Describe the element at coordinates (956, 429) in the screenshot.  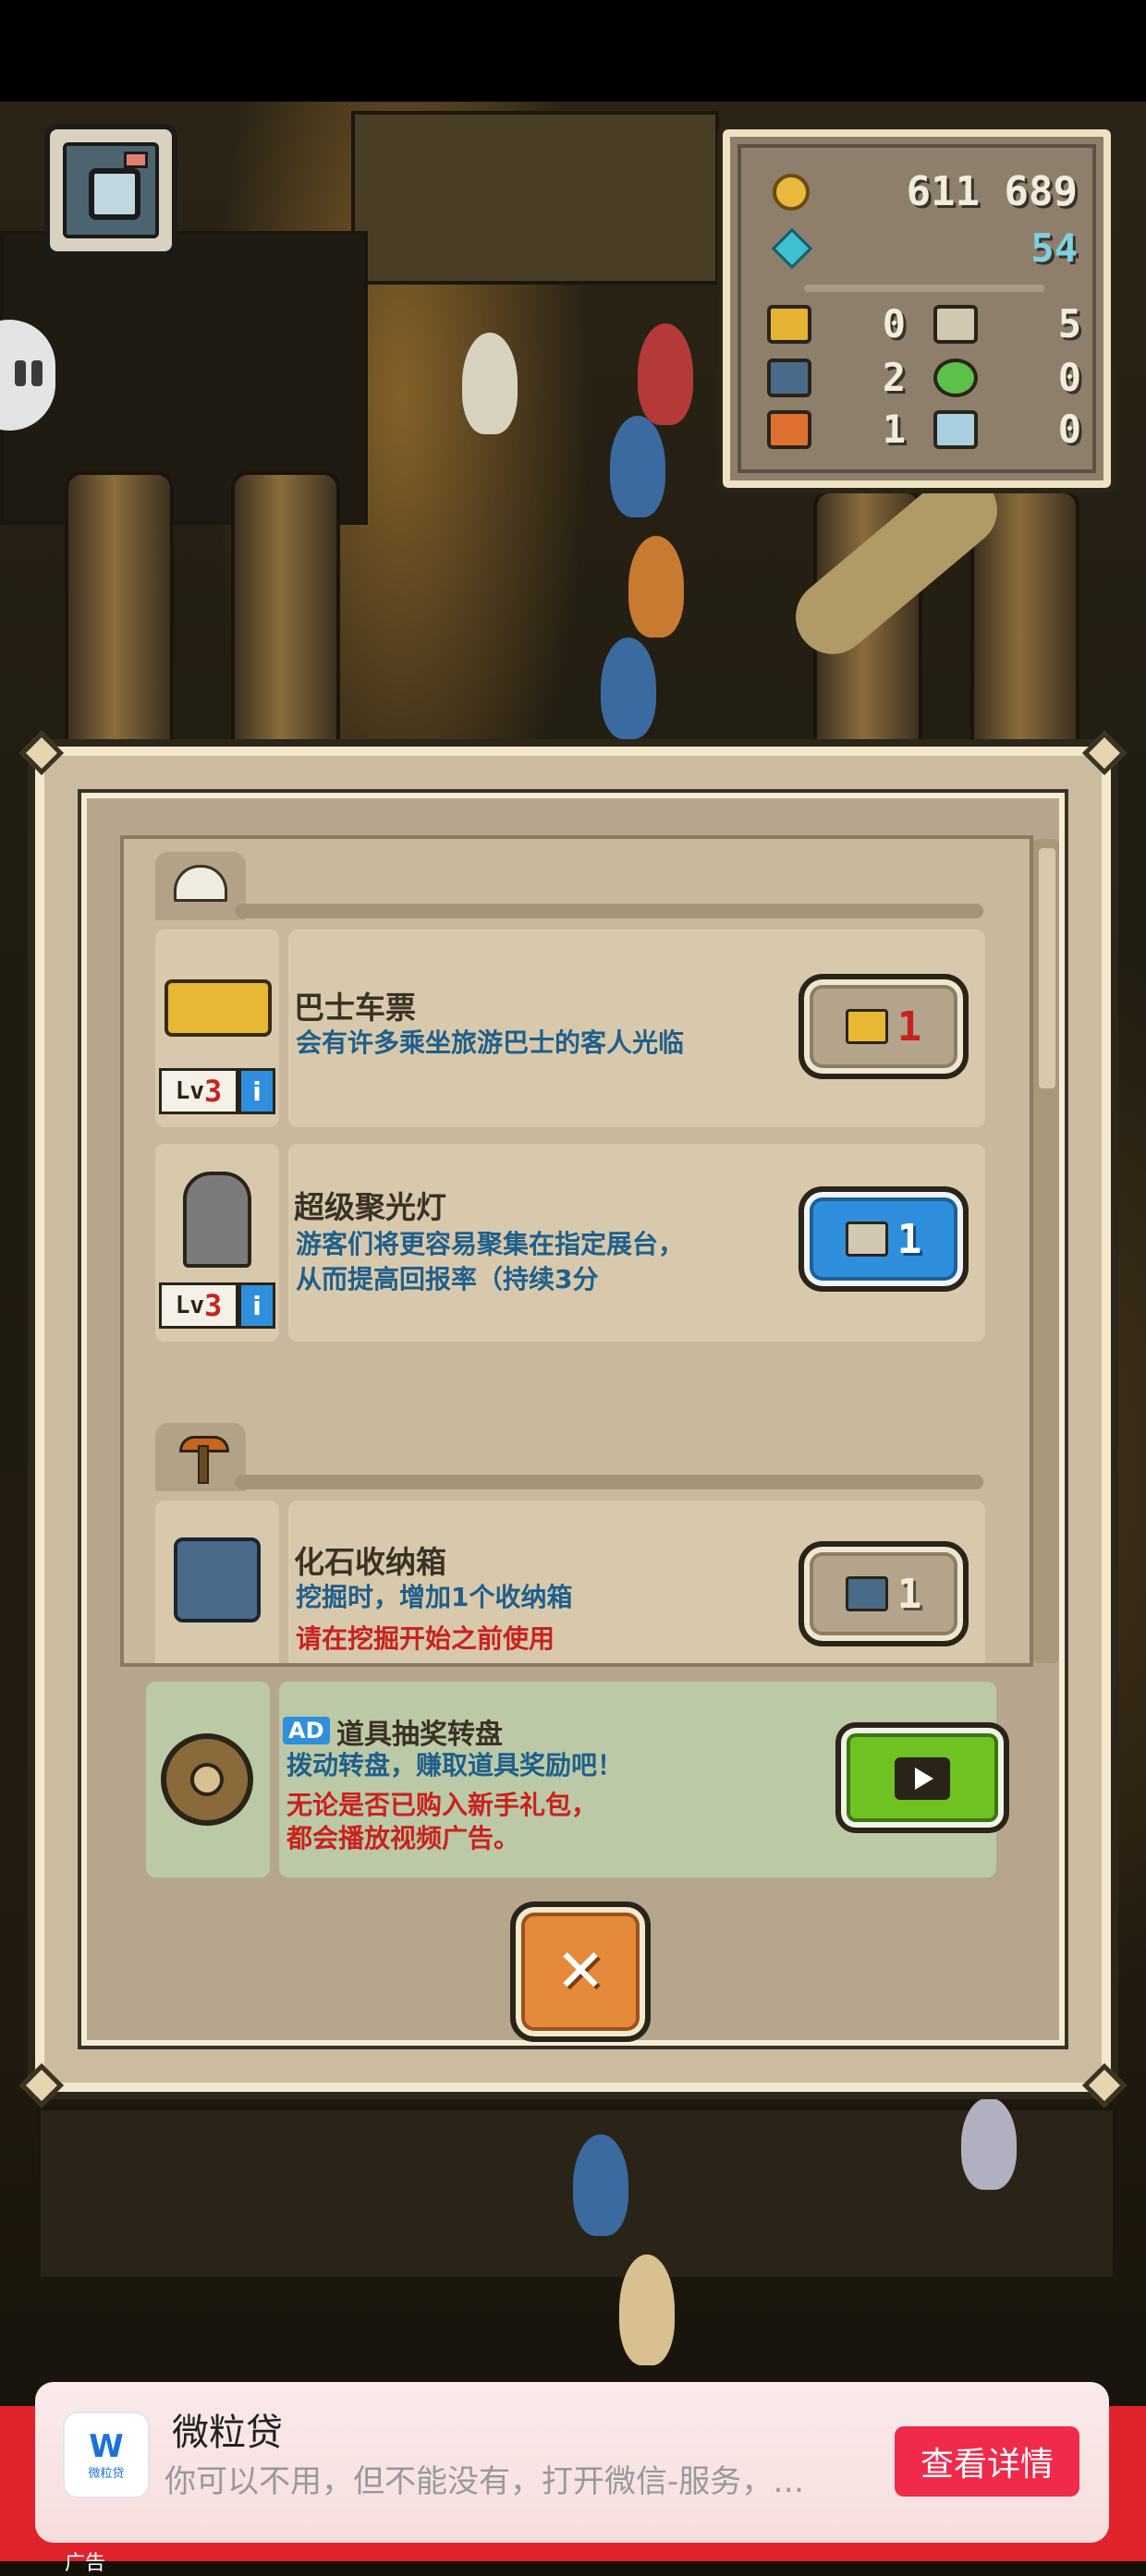
I see `card-icon` at that location.